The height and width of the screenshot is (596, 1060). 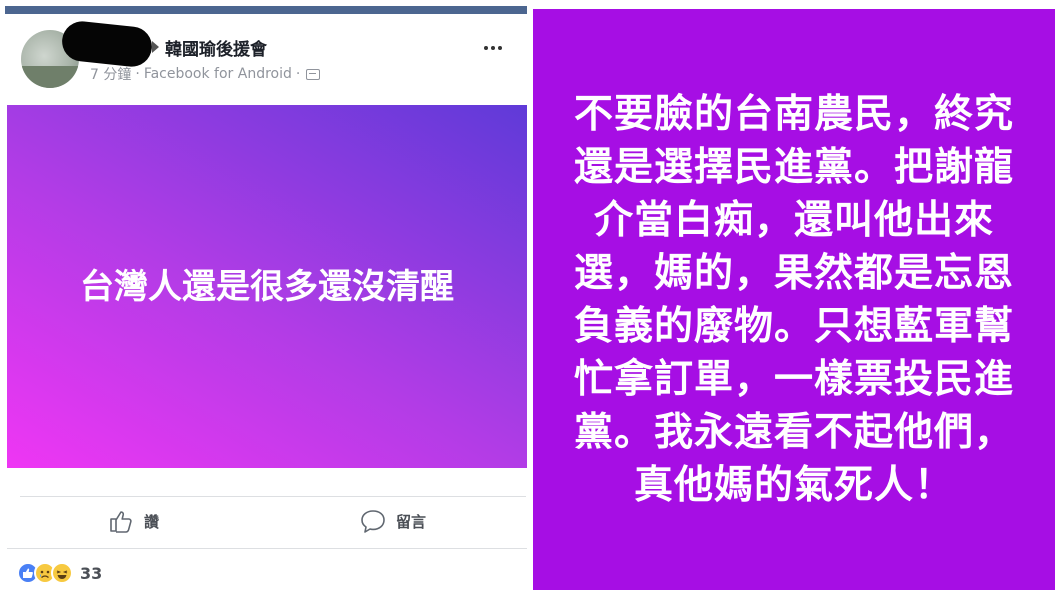 I want to click on group-name-link: 韓國瑜後援會, so click(x=216, y=47).